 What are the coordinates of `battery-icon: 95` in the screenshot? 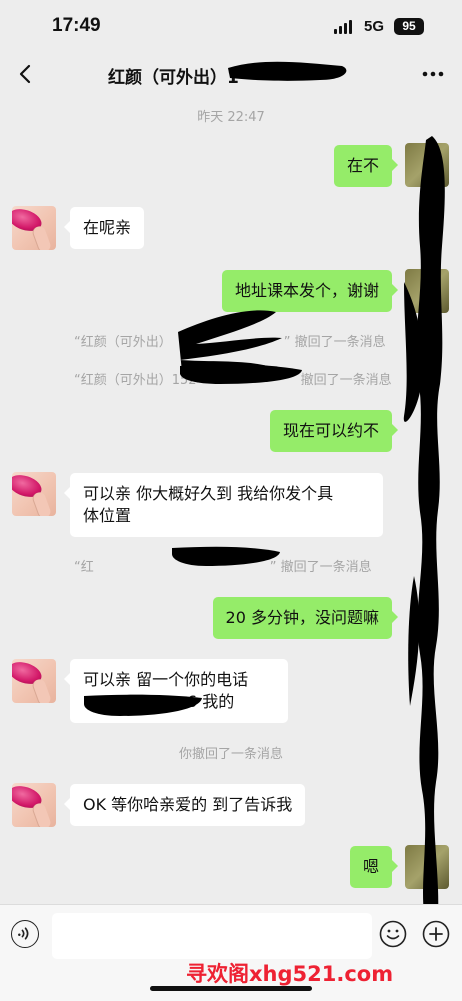 It's located at (409, 26).